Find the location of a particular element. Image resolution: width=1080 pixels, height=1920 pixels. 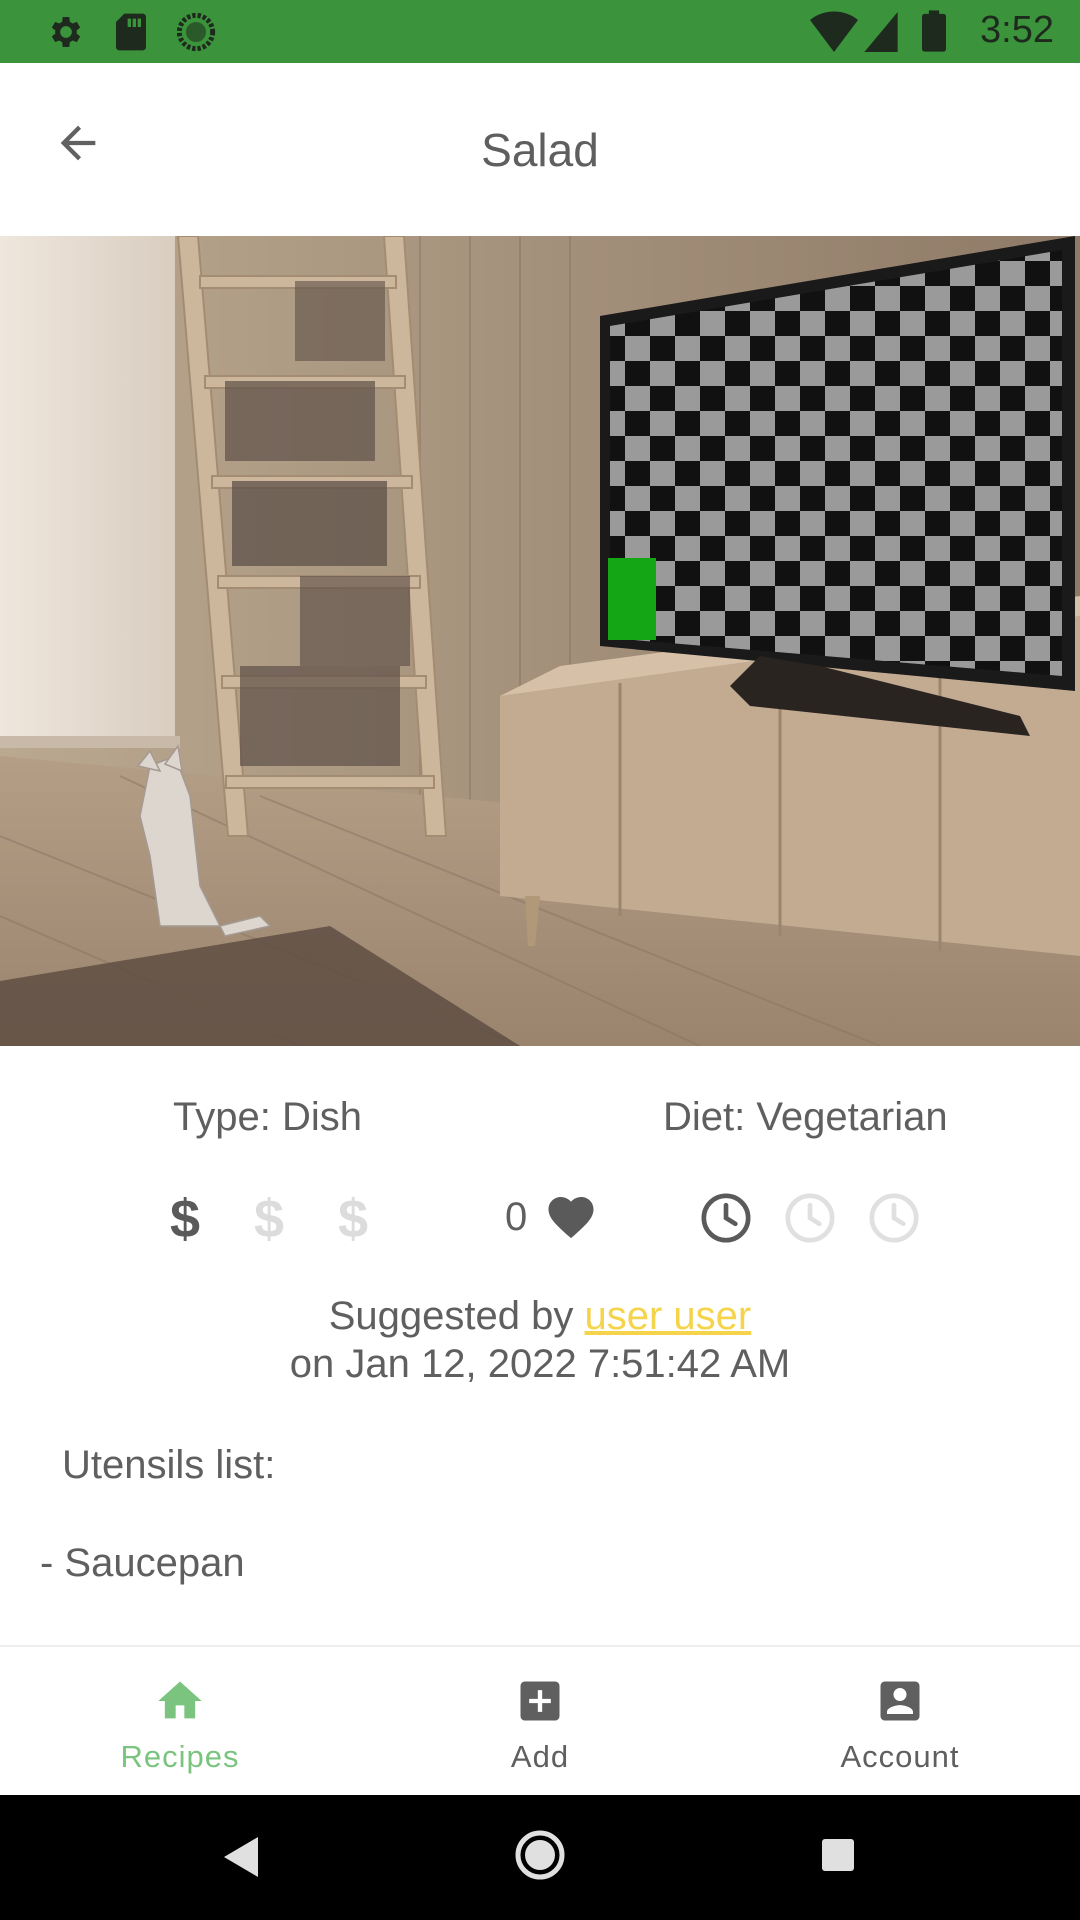

time-level-1-icon is located at coordinates (726, 1220).